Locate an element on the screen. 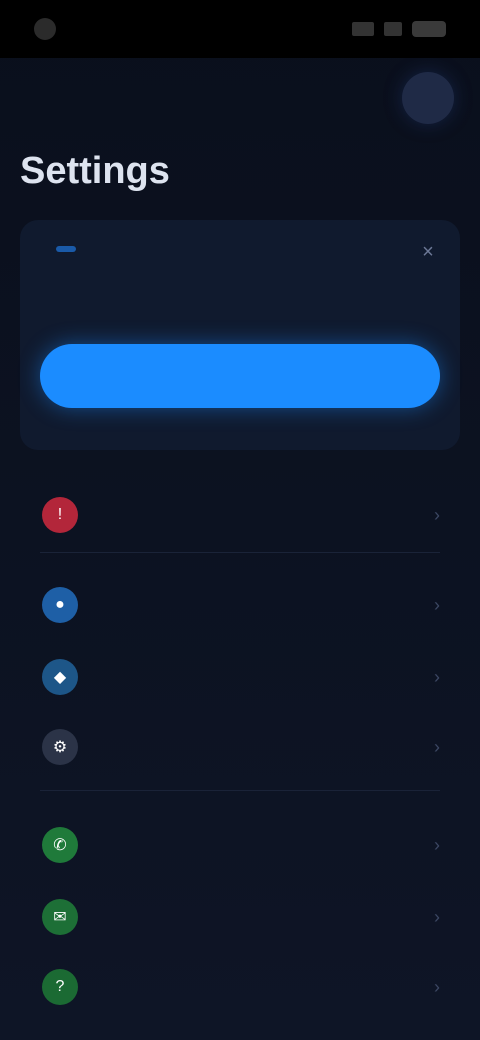  gear-icon: ⚙ is located at coordinates (60, 747).